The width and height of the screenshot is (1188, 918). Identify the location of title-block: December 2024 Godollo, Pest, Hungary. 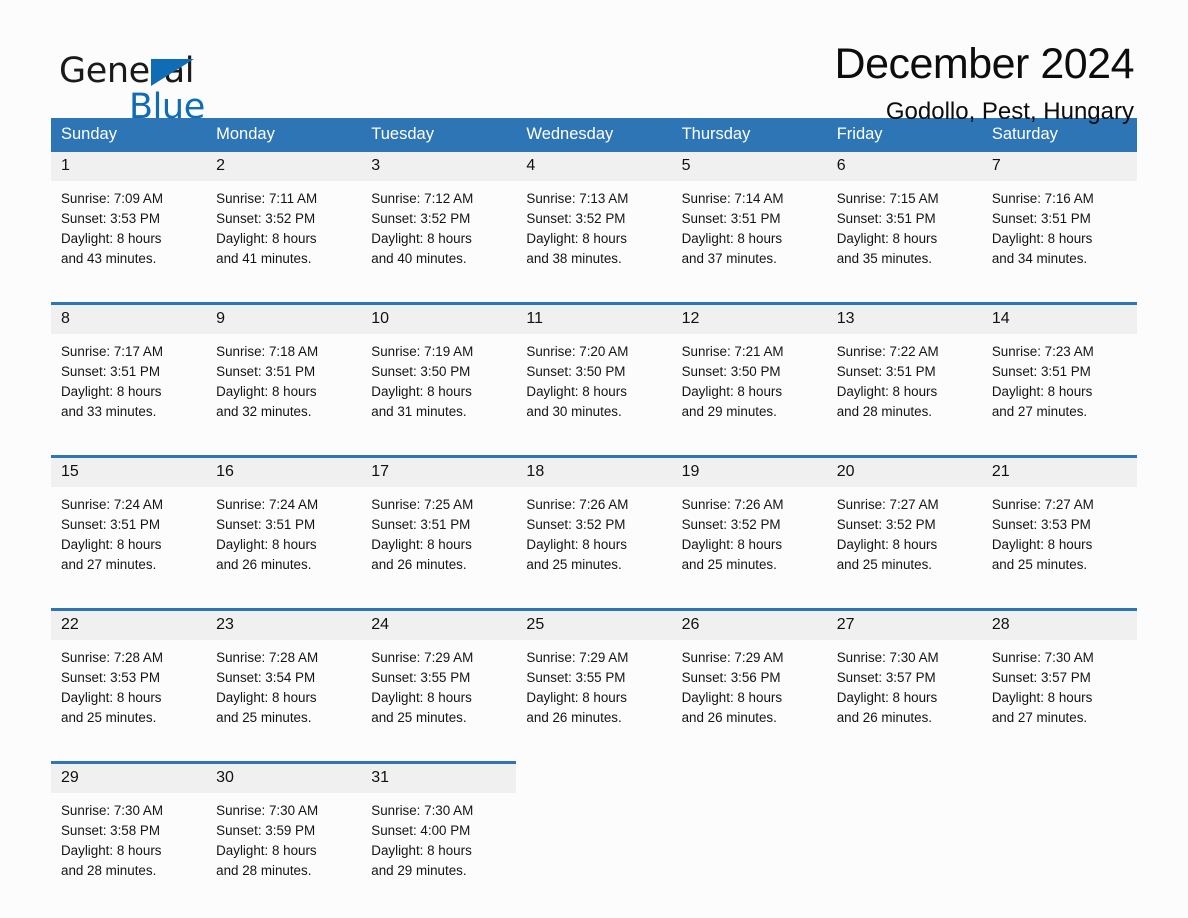
(986, 83).